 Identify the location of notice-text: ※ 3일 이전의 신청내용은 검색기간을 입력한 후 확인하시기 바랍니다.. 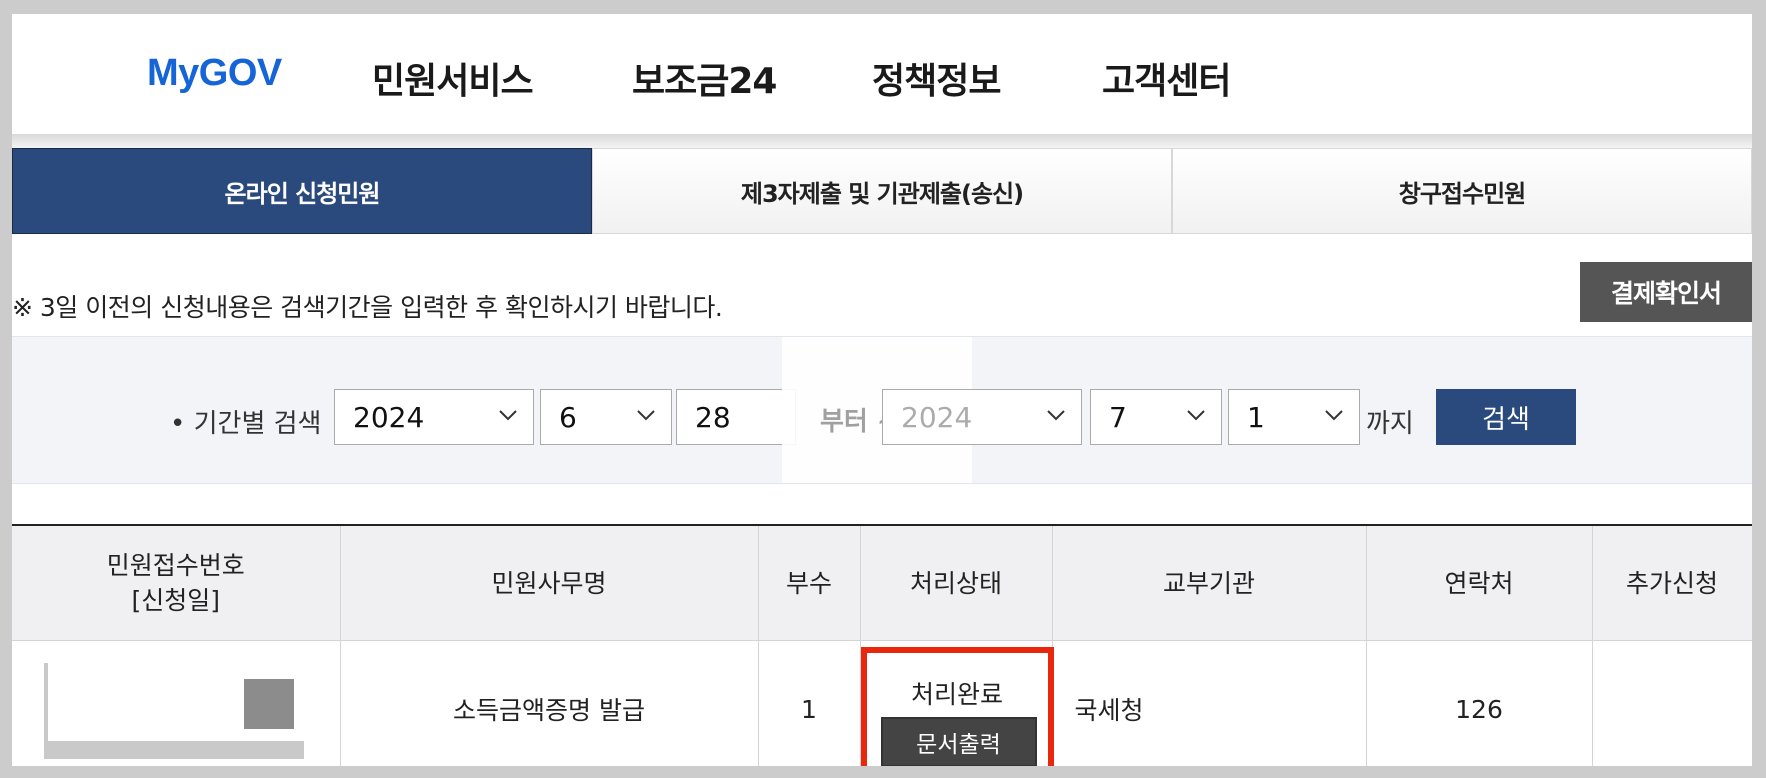
(367, 307).